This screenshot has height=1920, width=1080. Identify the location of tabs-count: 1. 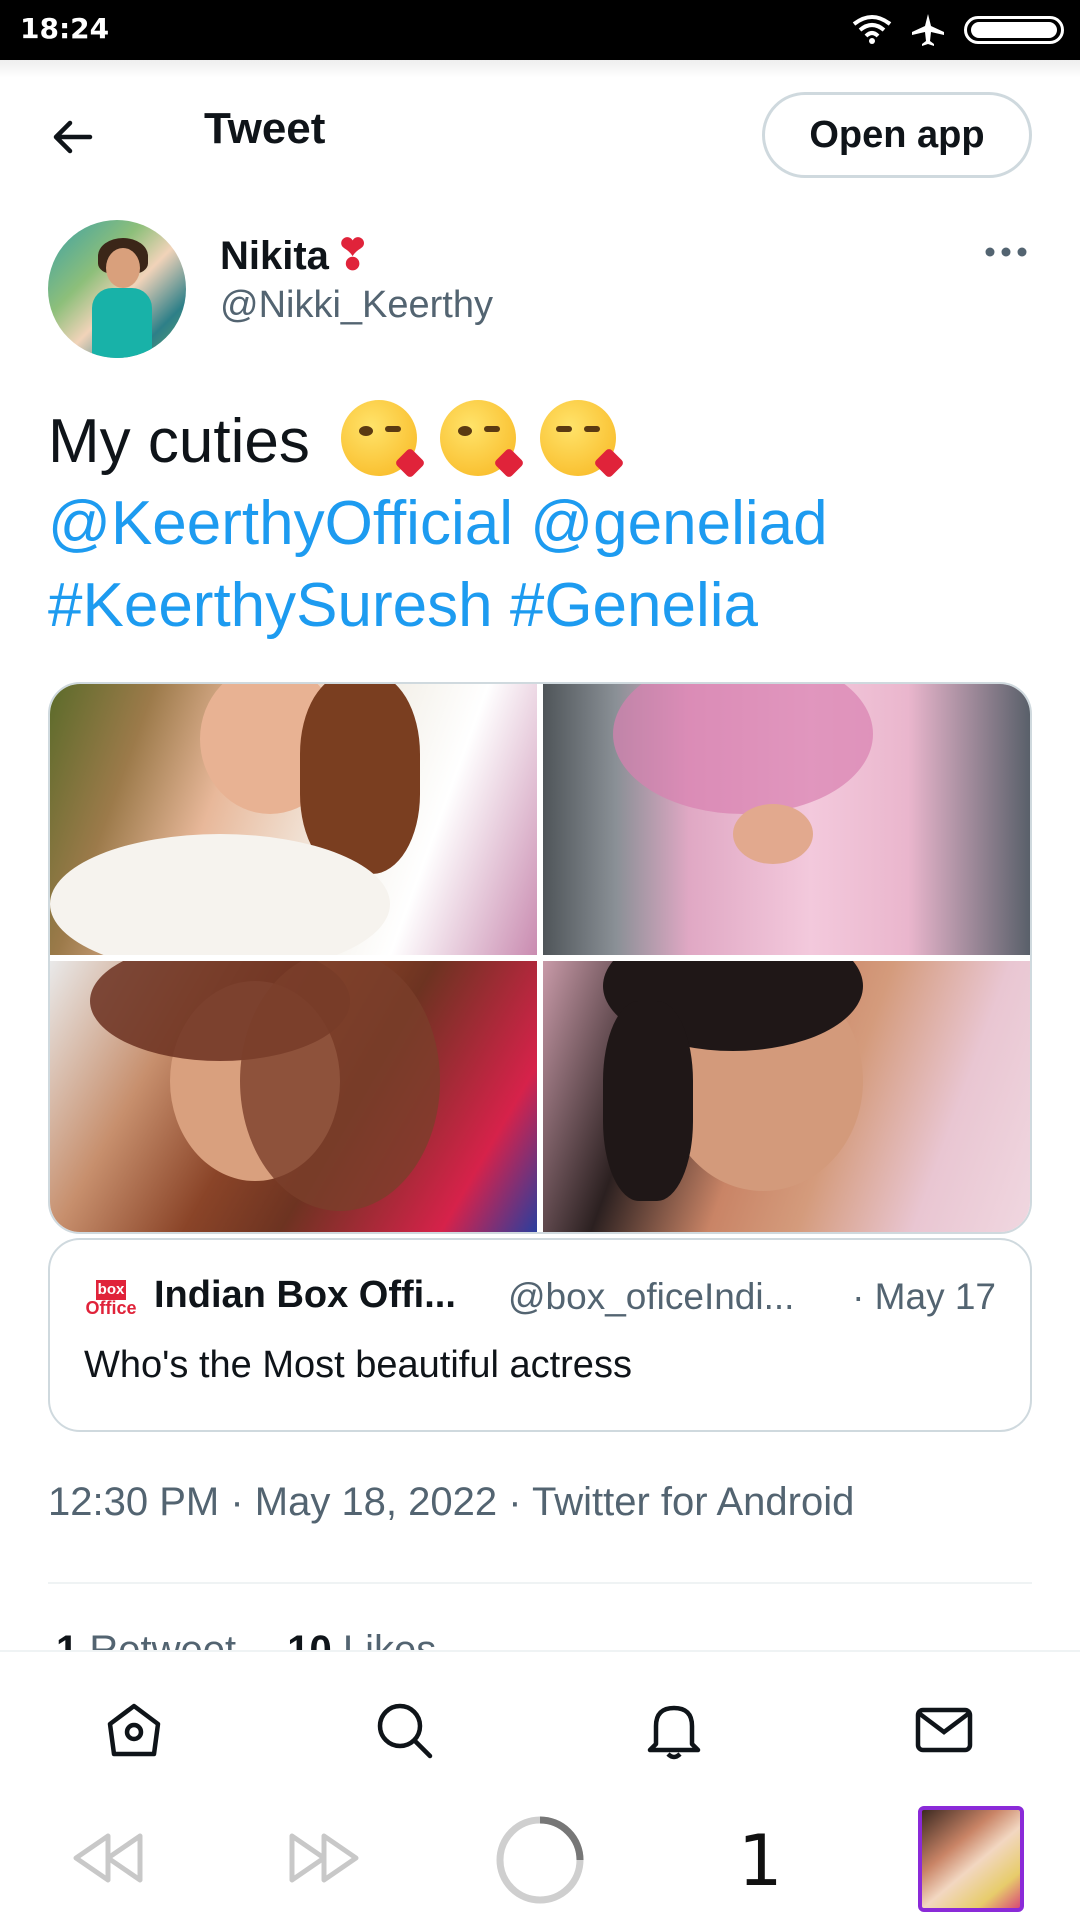
(760, 1861).